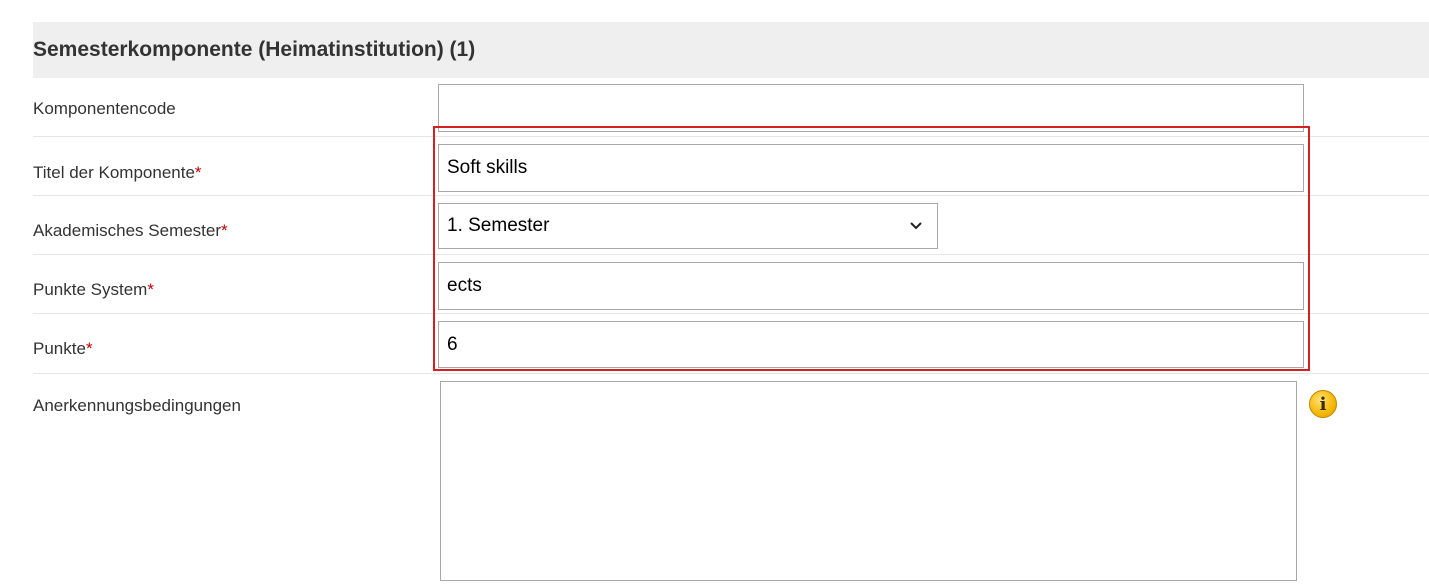  What do you see at coordinates (130, 230) in the screenshot?
I see `semester-label: Akademisches Semester*` at bounding box center [130, 230].